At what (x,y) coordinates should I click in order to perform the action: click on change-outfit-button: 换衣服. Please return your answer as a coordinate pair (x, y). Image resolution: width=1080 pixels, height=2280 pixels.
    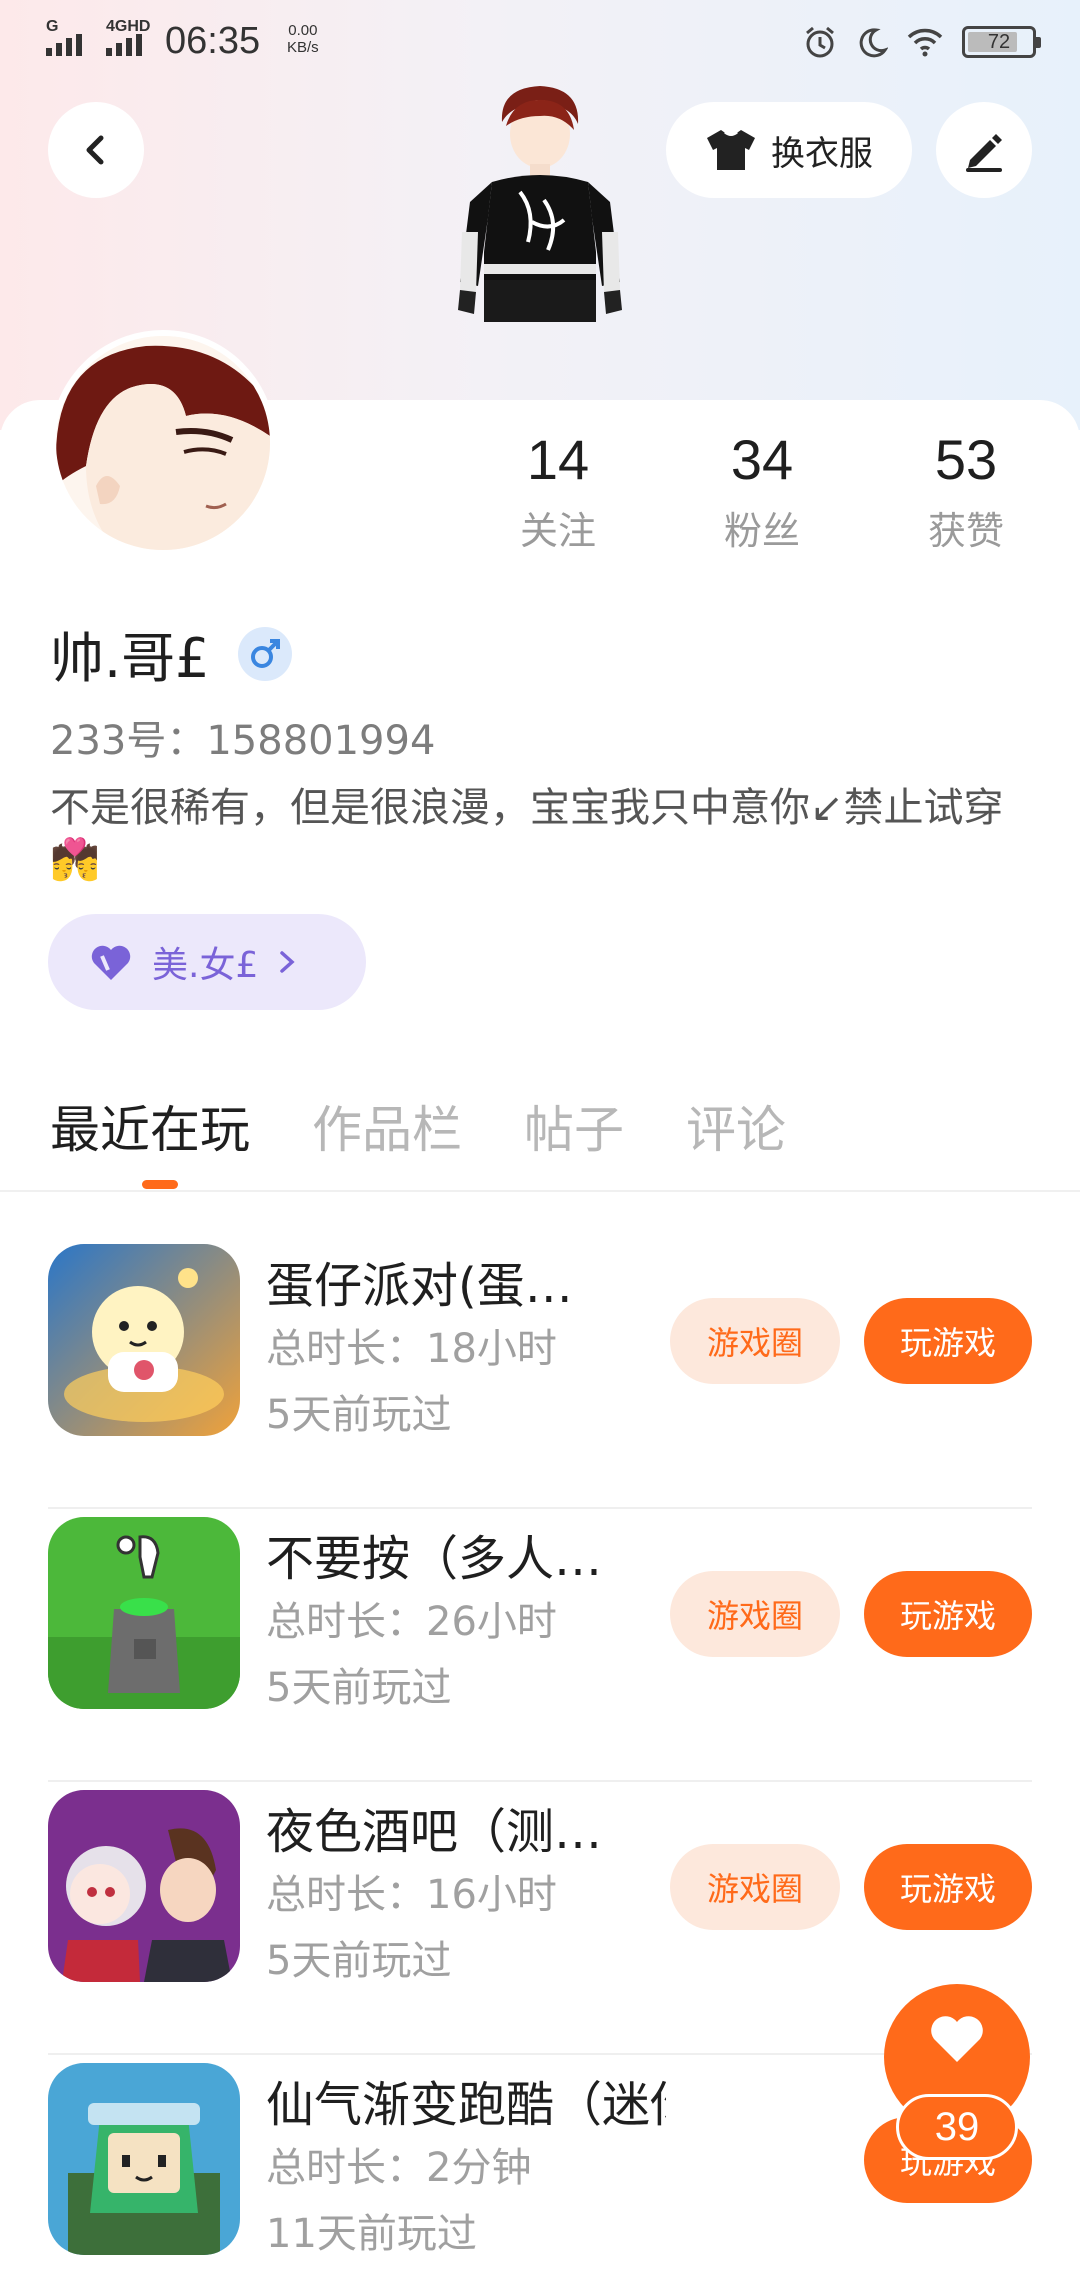
    Looking at the image, I should click on (789, 150).